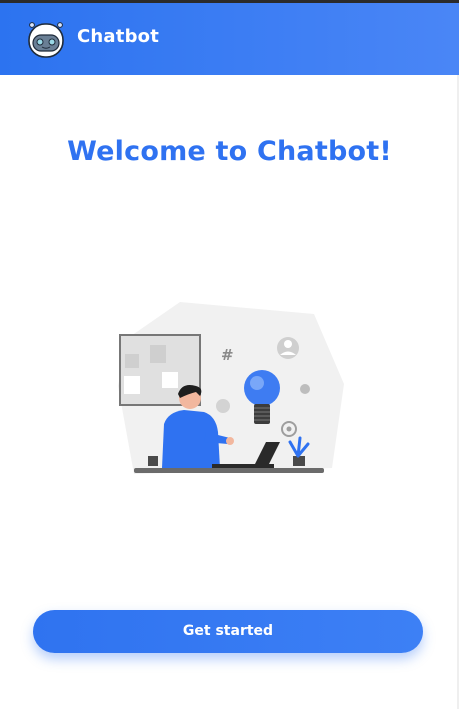 This screenshot has width=459, height=709. What do you see at coordinates (229, 39) in the screenshot?
I see `app-header: Chatbot` at bounding box center [229, 39].